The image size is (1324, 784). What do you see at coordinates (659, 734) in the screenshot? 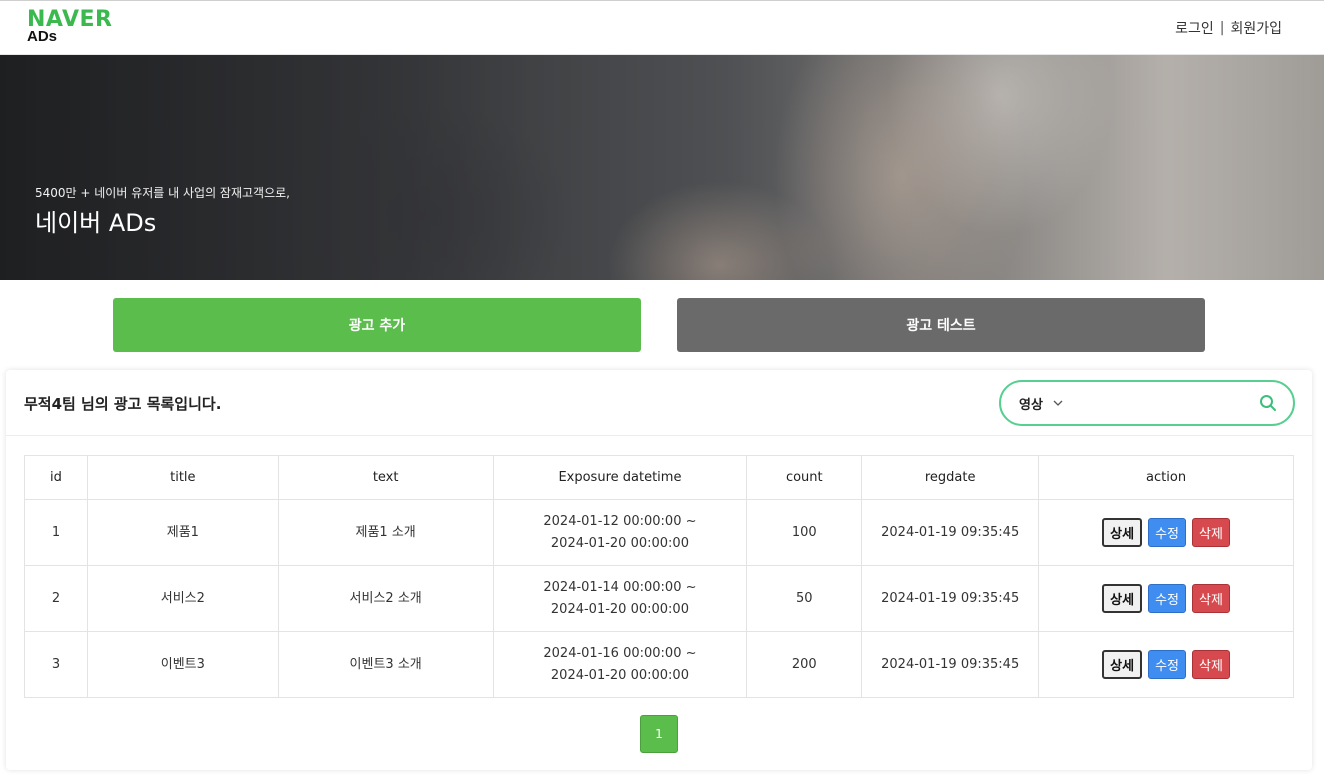
I see `pagination-page-button: 1` at bounding box center [659, 734].